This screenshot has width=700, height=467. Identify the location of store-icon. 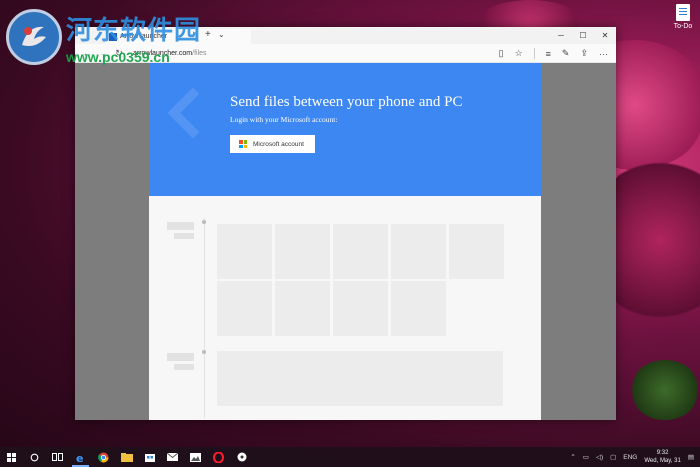
(149, 457).